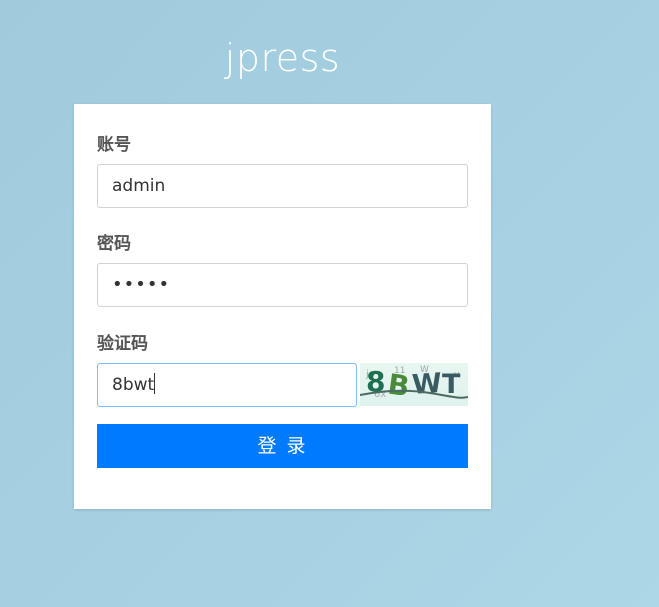  What do you see at coordinates (114, 244) in the screenshot?
I see `password-label: 密码` at bounding box center [114, 244].